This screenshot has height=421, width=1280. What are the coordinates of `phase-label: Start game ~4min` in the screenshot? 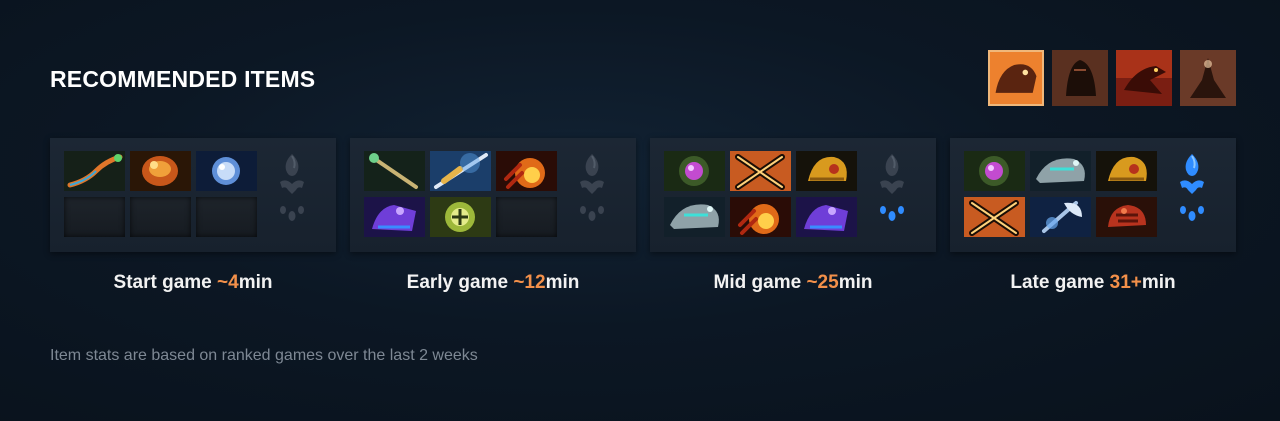 It's located at (193, 283).